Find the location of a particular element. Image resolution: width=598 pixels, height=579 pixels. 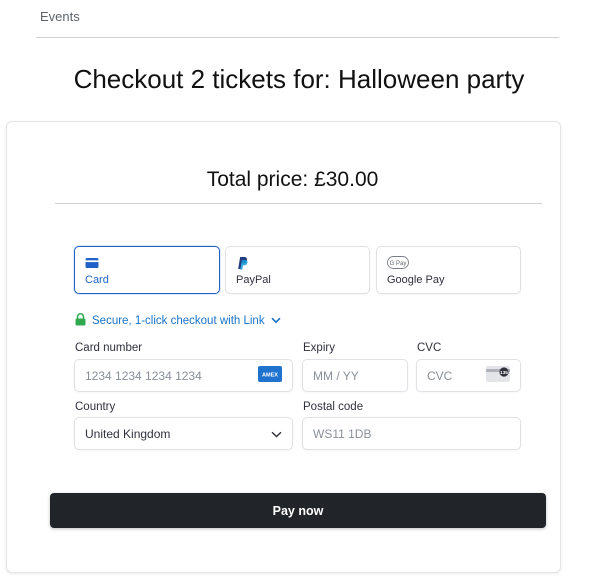

svg-text: AMEX is located at coordinates (270, 376).